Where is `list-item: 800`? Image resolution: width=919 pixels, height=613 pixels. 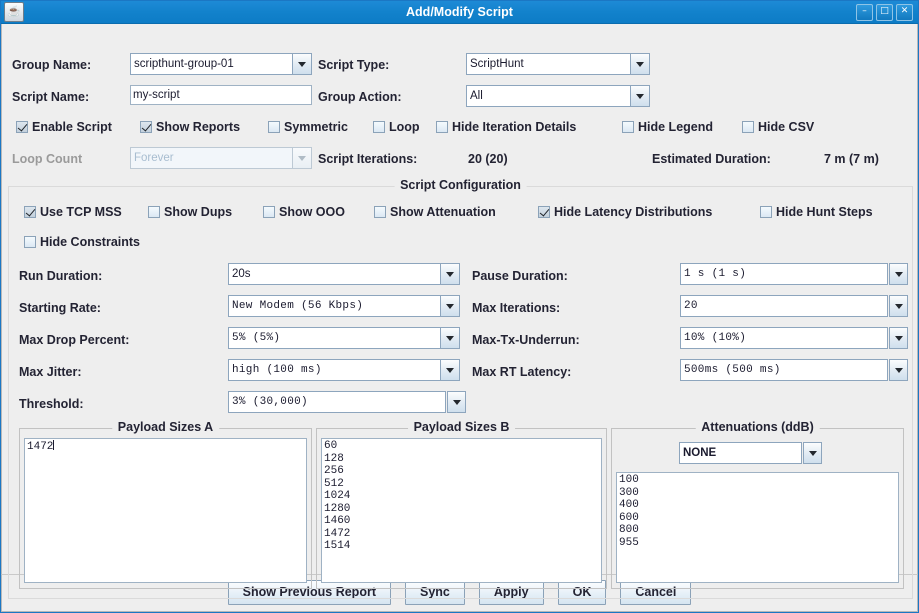 list-item: 800 is located at coordinates (757, 530).